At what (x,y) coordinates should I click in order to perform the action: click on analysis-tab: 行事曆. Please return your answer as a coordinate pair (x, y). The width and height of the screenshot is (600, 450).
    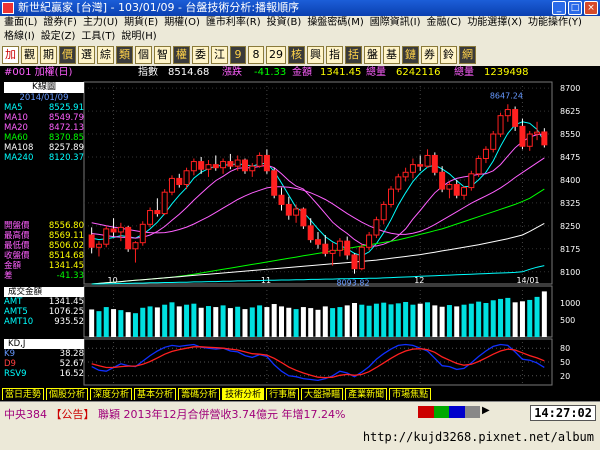
    Looking at the image, I should click on (283, 394).